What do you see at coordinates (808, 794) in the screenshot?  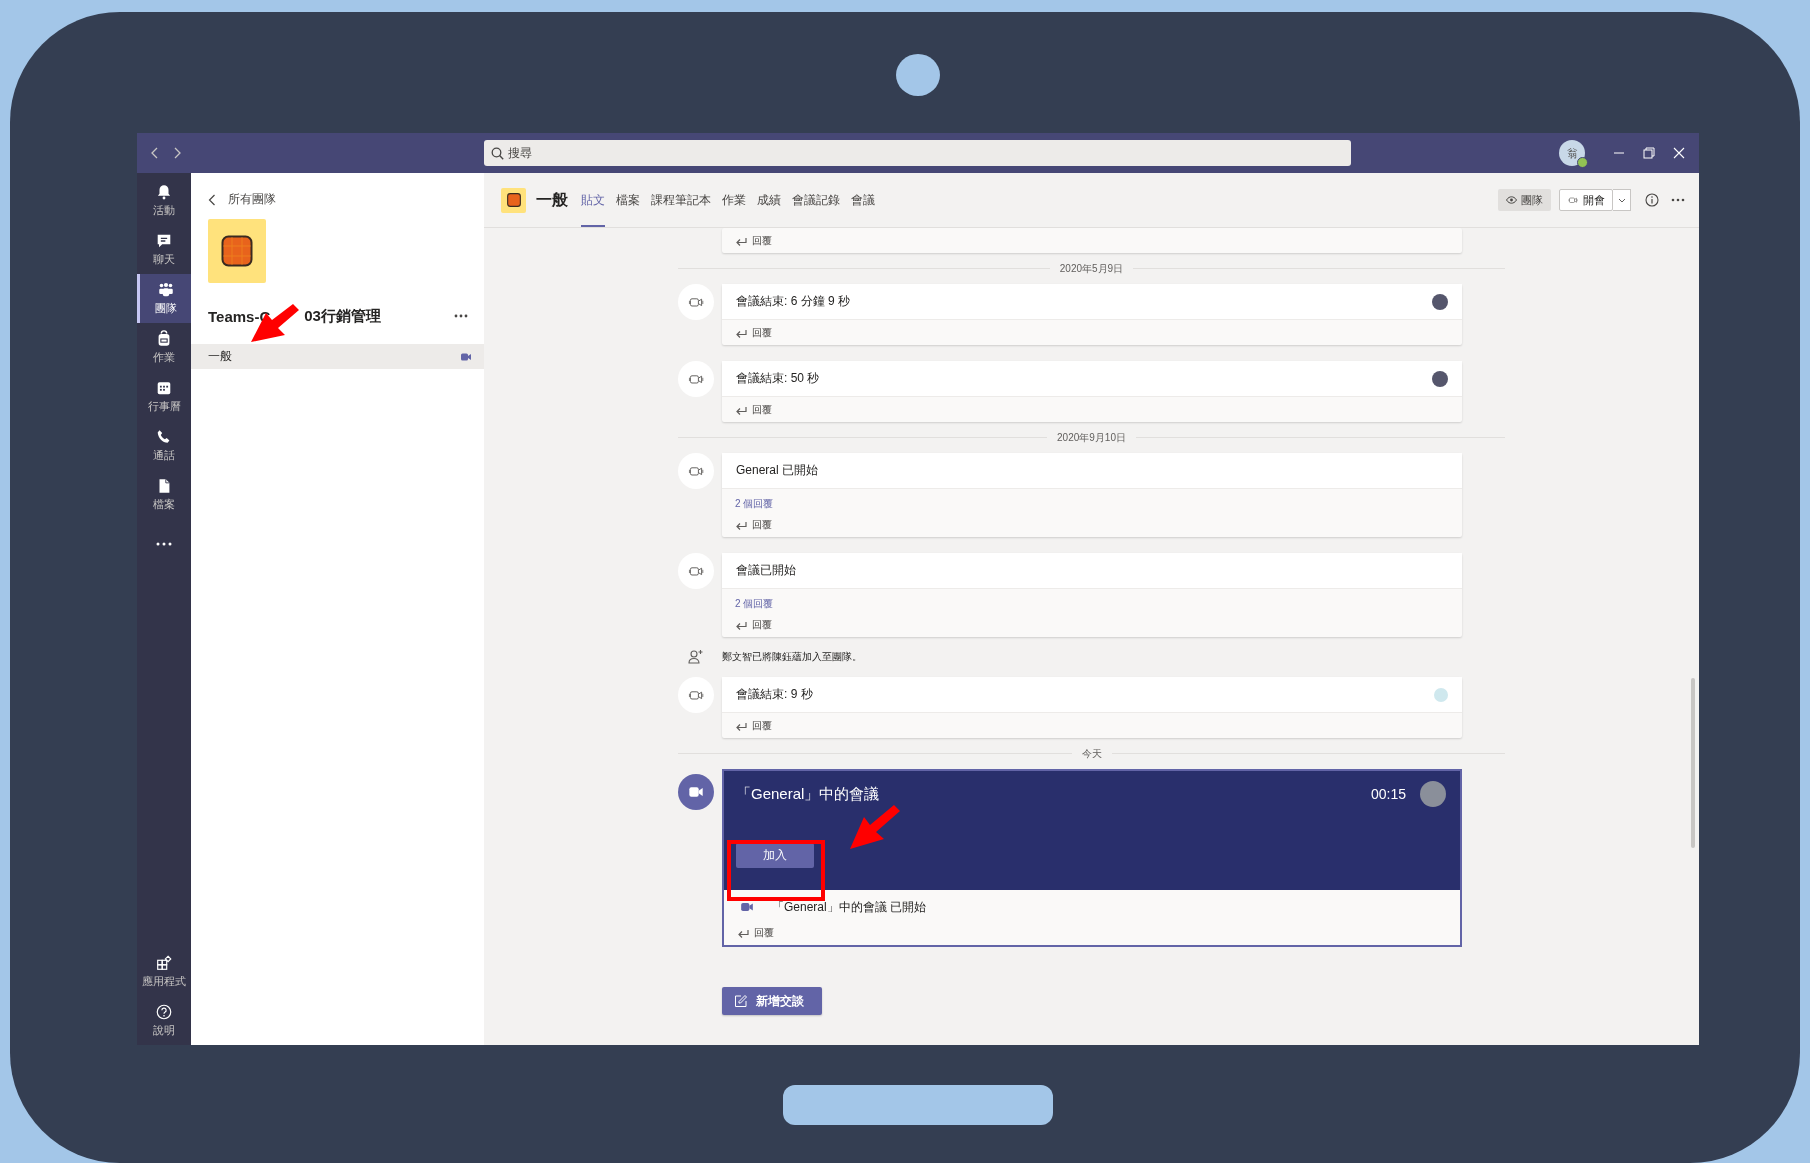 I see `meeting-title: 「General」中的會議` at bounding box center [808, 794].